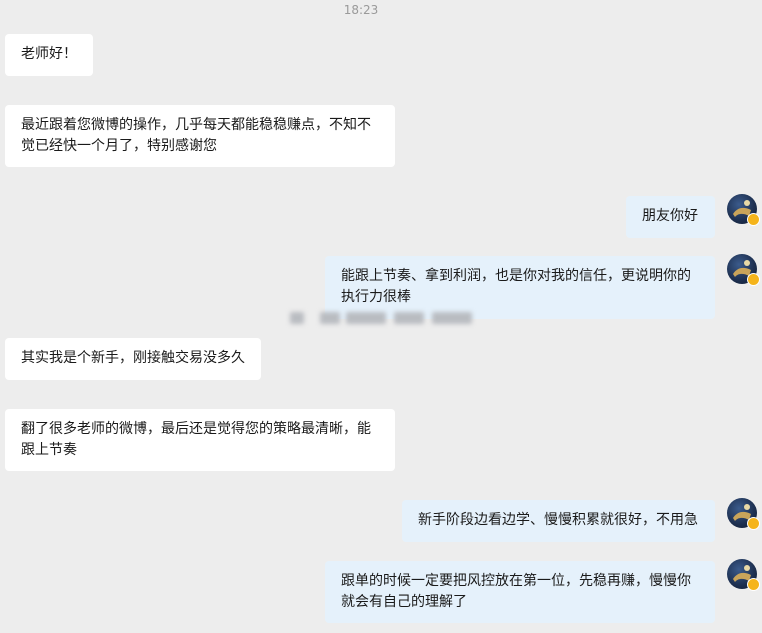 The image size is (762, 633). I want to click on message-bubble-received: 老师好！, so click(49, 55).